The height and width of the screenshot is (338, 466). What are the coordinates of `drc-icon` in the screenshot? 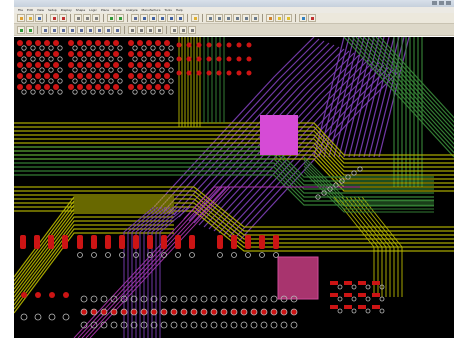 It's located at (219, 18).